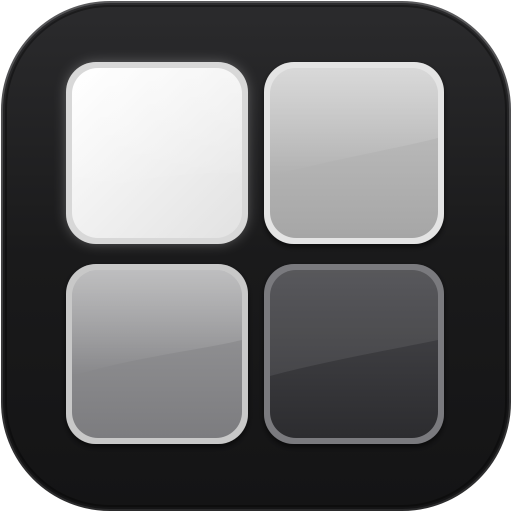 The height and width of the screenshot is (512, 512). What do you see at coordinates (157, 354) in the screenshot?
I see `tile-bottom-left` at bounding box center [157, 354].